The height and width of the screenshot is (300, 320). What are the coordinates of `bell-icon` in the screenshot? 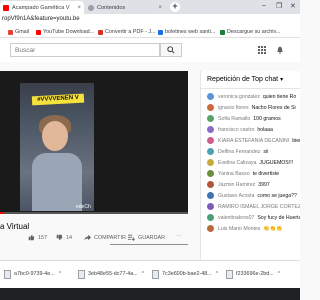 It's located at (280, 50).